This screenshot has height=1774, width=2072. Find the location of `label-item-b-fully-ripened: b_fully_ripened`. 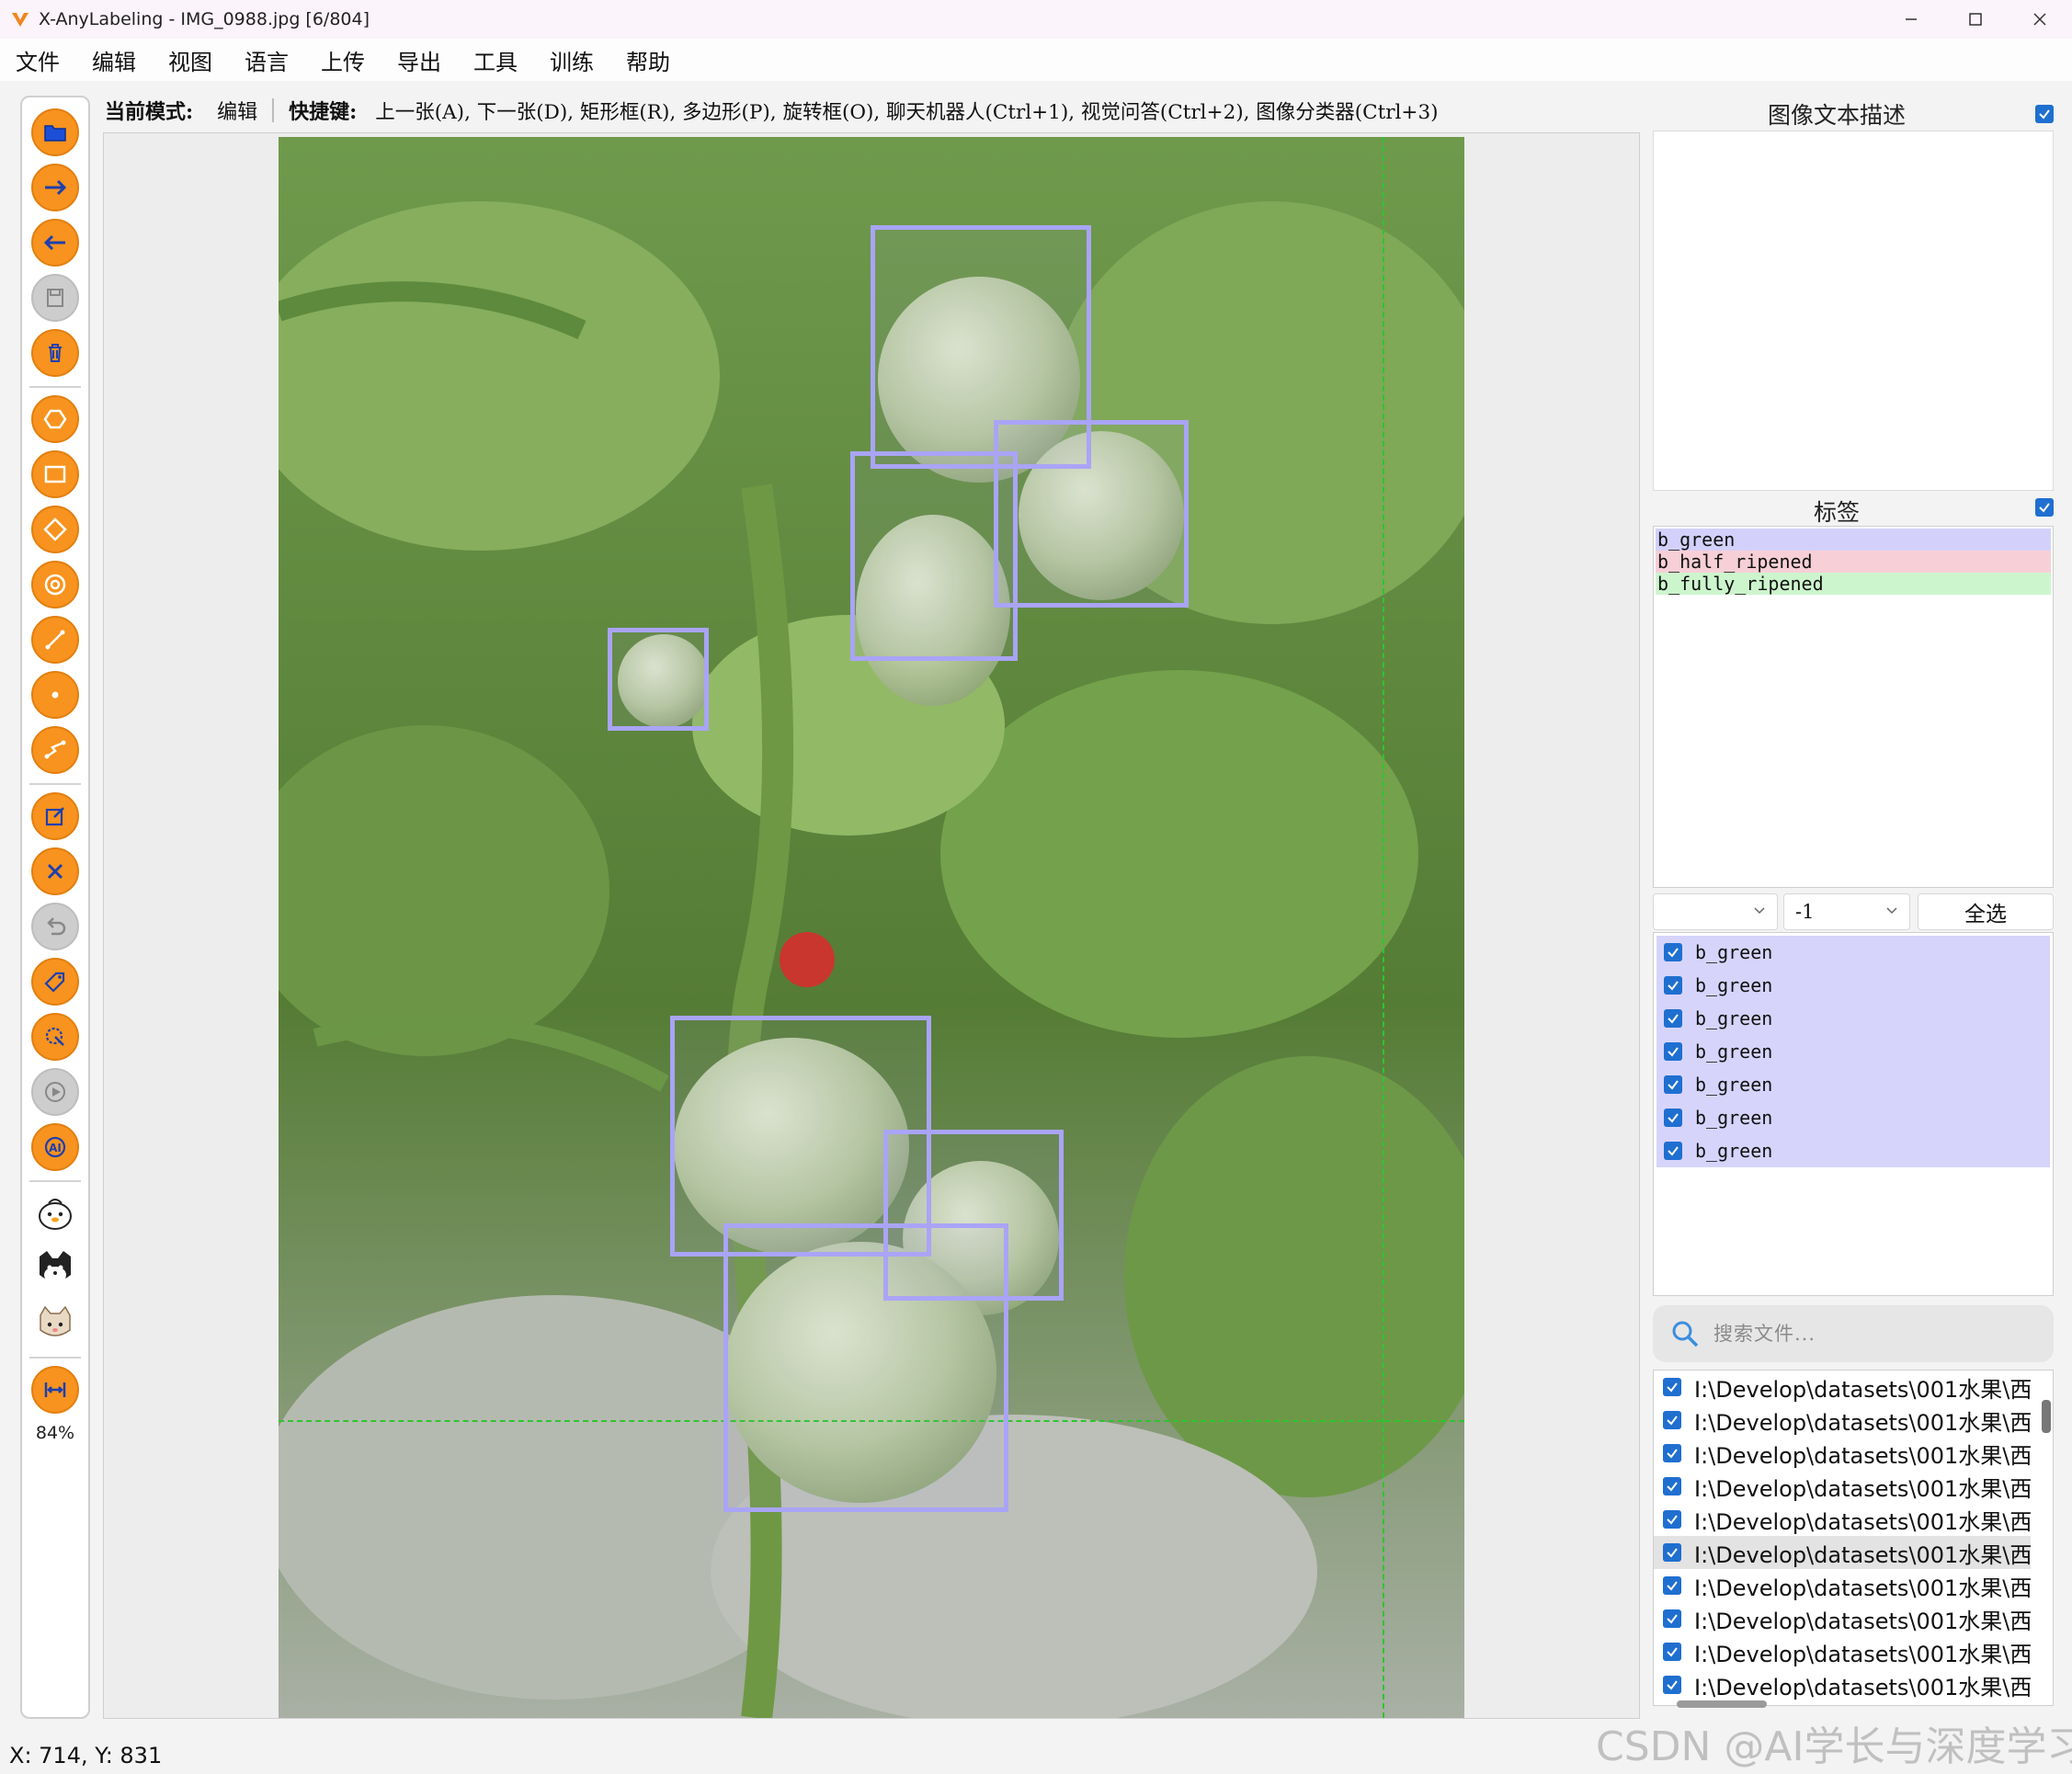

label-item-b-fully-ripened: b_fully_ripened is located at coordinates (1854, 584).